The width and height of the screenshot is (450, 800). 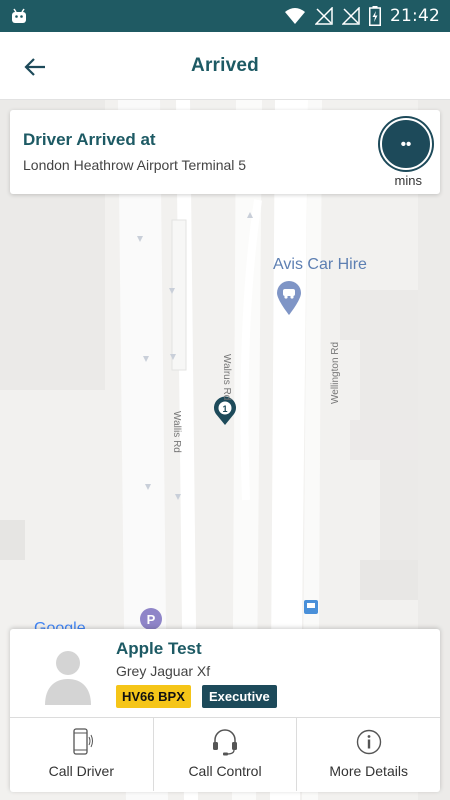 What do you see at coordinates (83, 741) in the screenshot?
I see `phone-icon` at bounding box center [83, 741].